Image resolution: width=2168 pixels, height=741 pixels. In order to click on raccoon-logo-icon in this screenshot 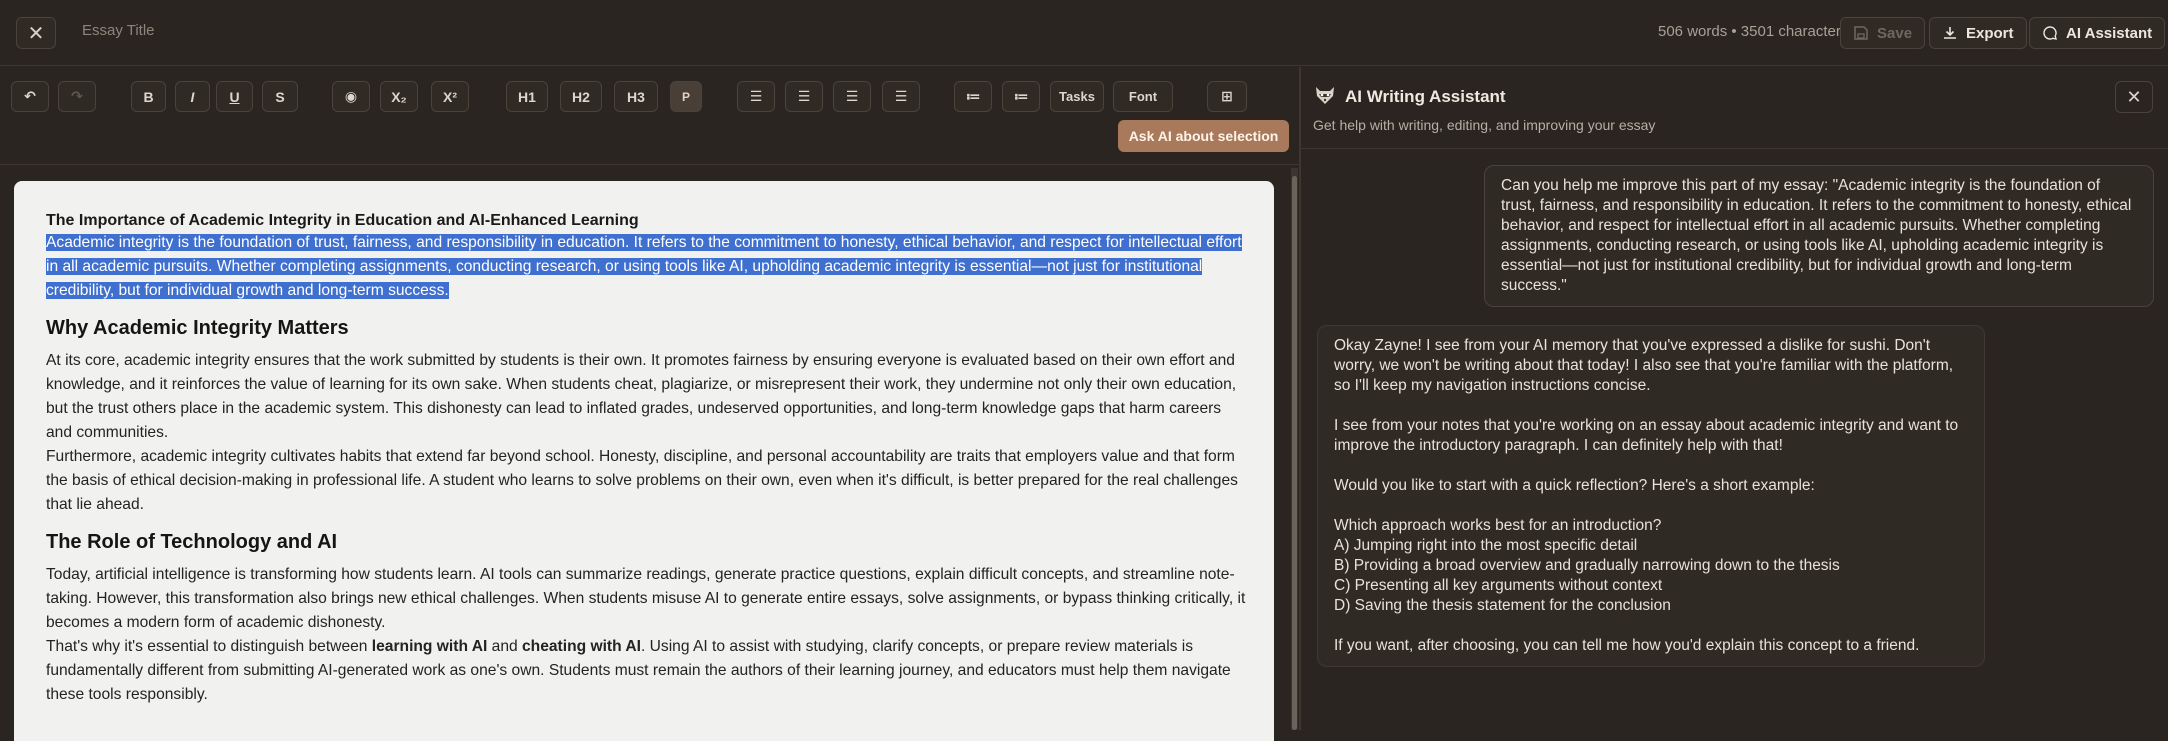, I will do `click(1325, 95)`.